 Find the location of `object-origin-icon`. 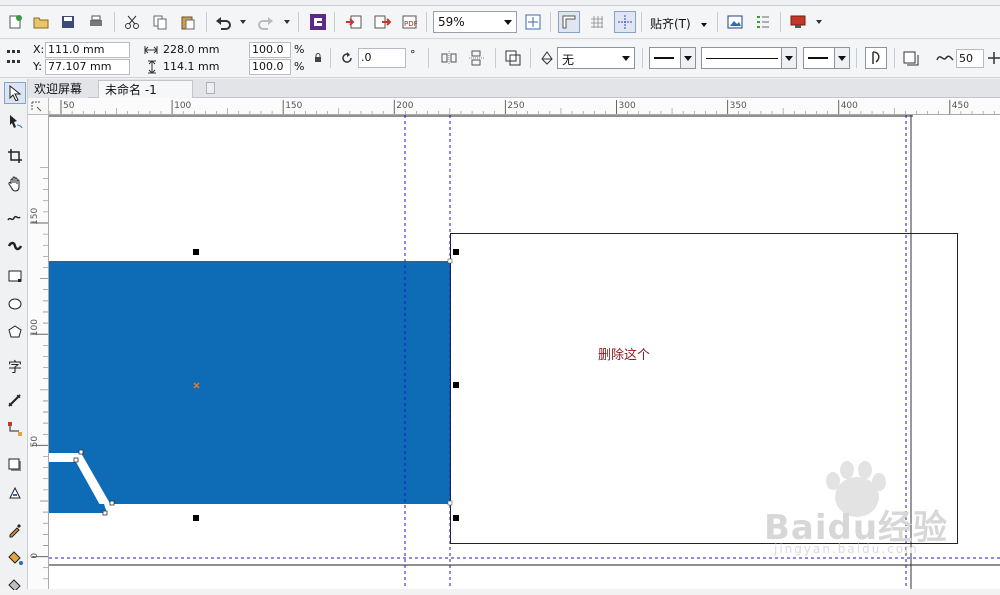

object-origin-icon is located at coordinates (14, 57).